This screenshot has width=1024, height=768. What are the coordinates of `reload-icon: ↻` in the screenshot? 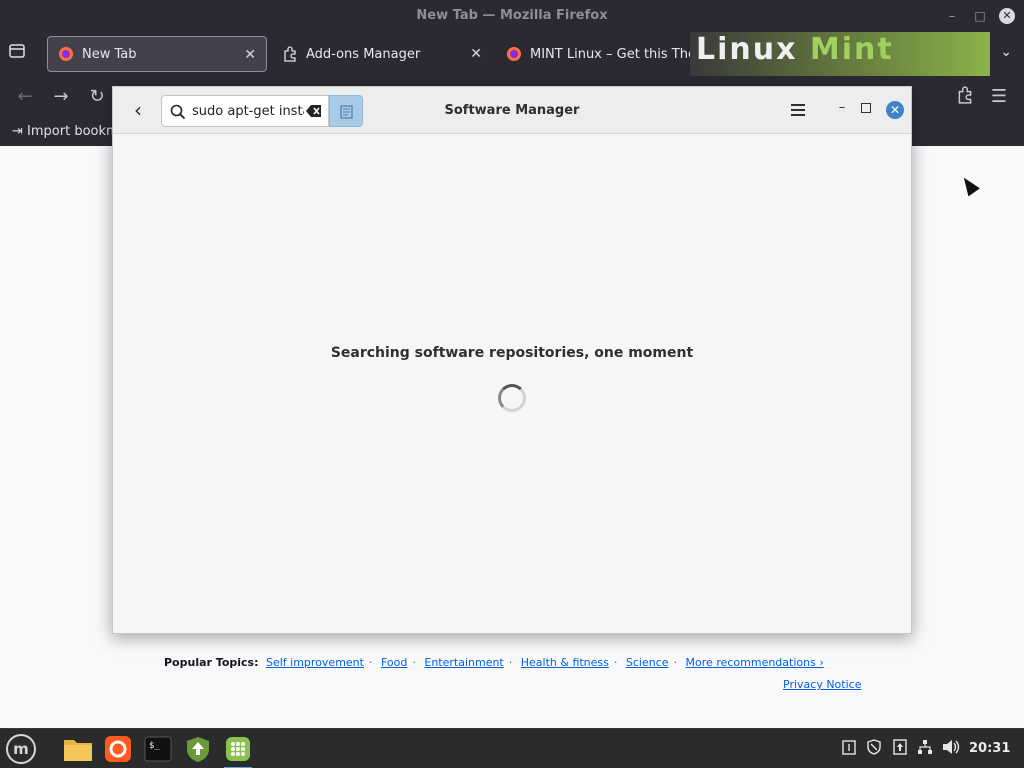 It's located at (97, 97).